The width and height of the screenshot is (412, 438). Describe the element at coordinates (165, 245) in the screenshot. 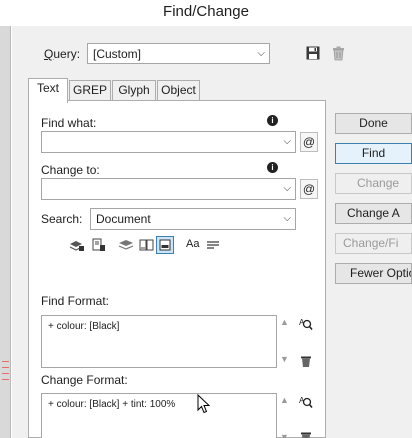

I see `footnotes-icon` at that location.